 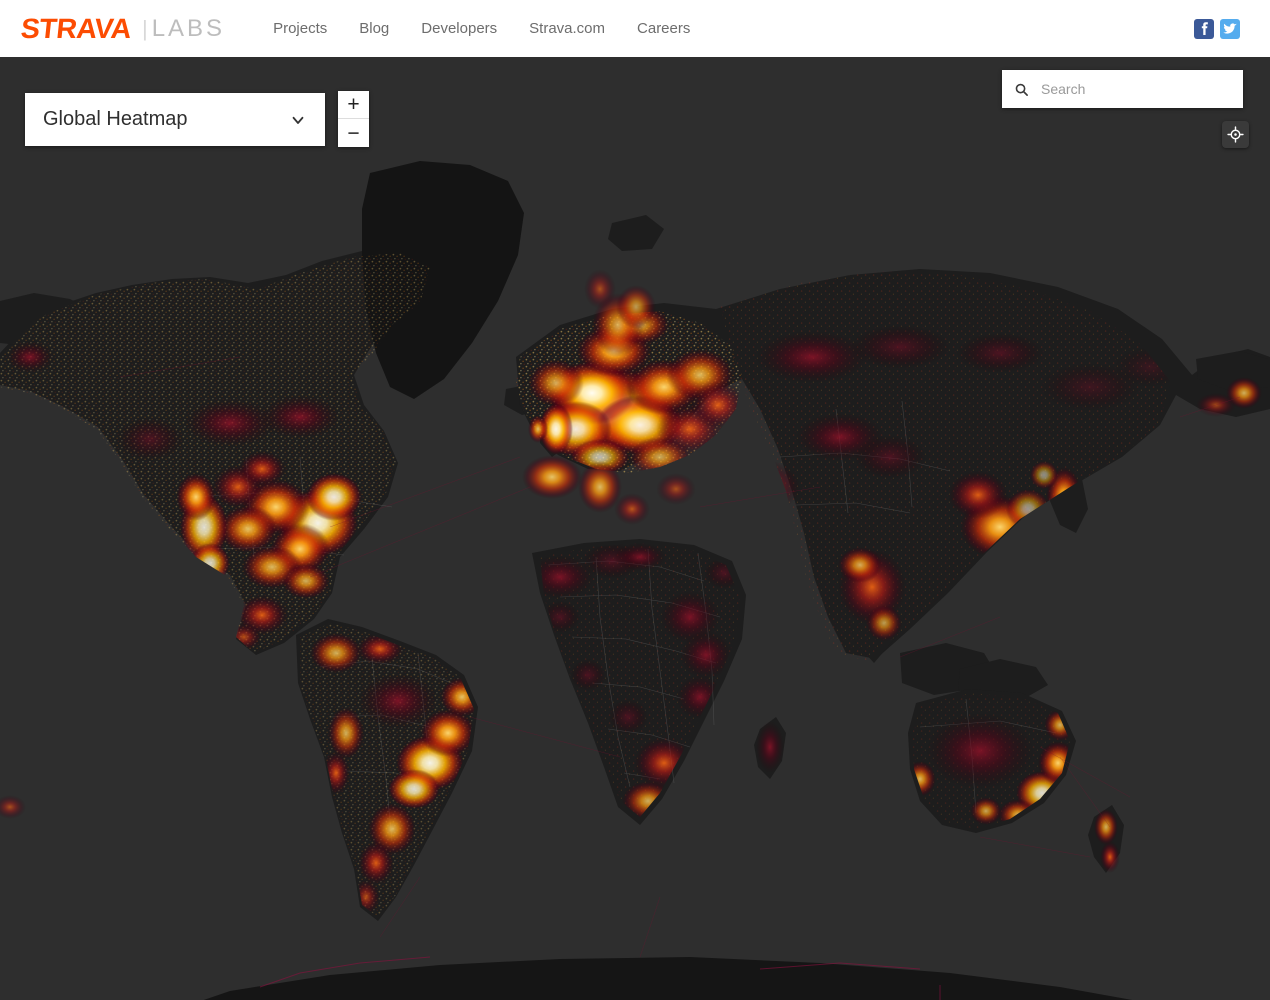 What do you see at coordinates (1021, 89) in the screenshot?
I see `search-icon` at bounding box center [1021, 89].